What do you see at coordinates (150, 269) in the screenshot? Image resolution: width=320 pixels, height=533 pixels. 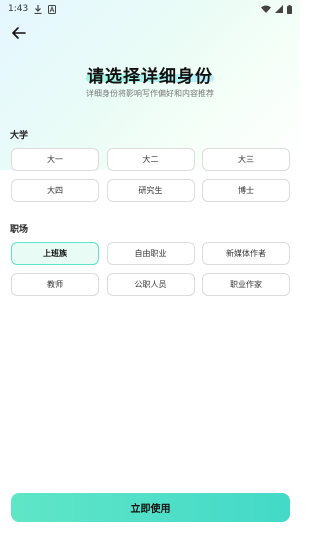 I see `workplace-options: 上班族 自由职业 新媒体作者 教师 公职人员 职业作家` at bounding box center [150, 269].